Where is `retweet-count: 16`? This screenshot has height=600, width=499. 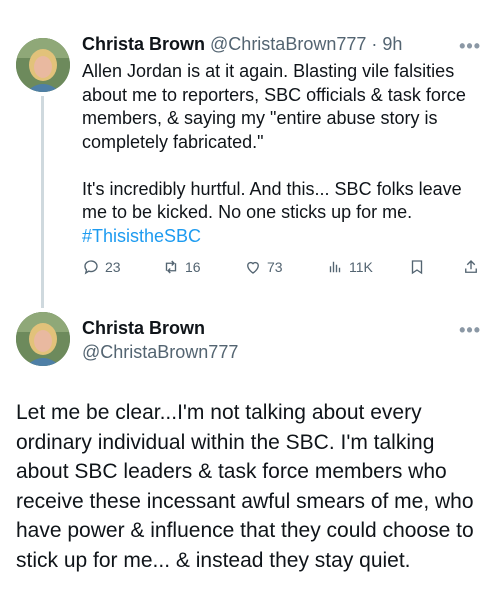
retweet-count: 16 is located at coordinates (193, 267).